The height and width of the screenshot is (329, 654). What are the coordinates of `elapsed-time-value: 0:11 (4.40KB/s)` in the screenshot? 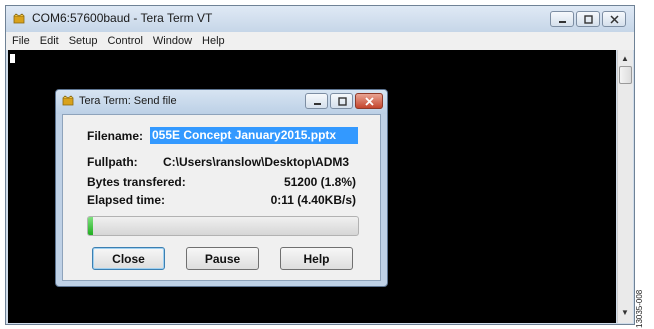 It's located at (313, 200).